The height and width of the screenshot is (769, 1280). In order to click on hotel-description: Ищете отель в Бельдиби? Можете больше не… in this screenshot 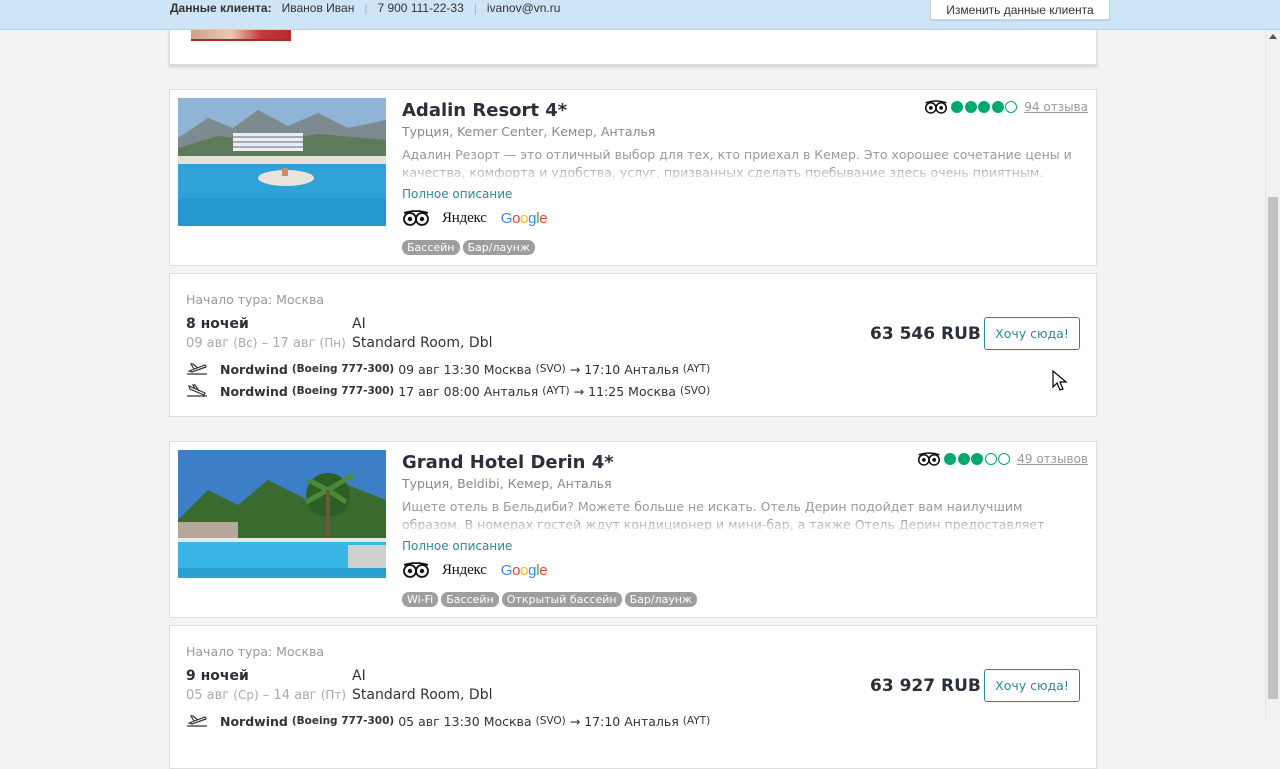, I will do `click(737, 516)`.